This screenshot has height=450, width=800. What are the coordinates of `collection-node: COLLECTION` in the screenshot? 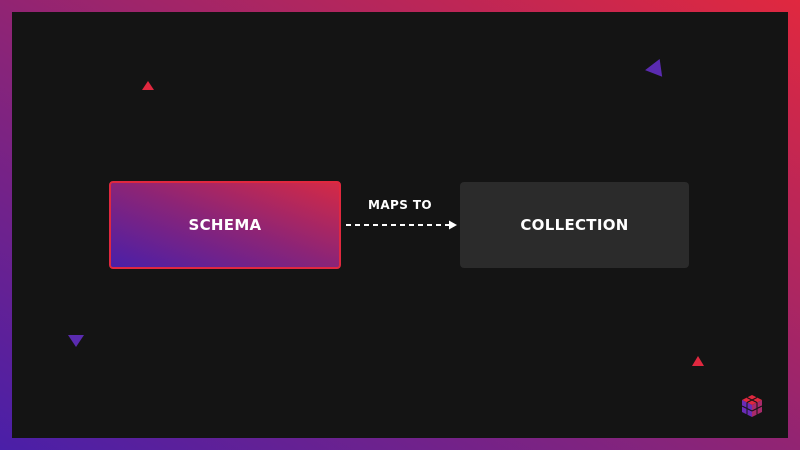 It's located at (574, 225).